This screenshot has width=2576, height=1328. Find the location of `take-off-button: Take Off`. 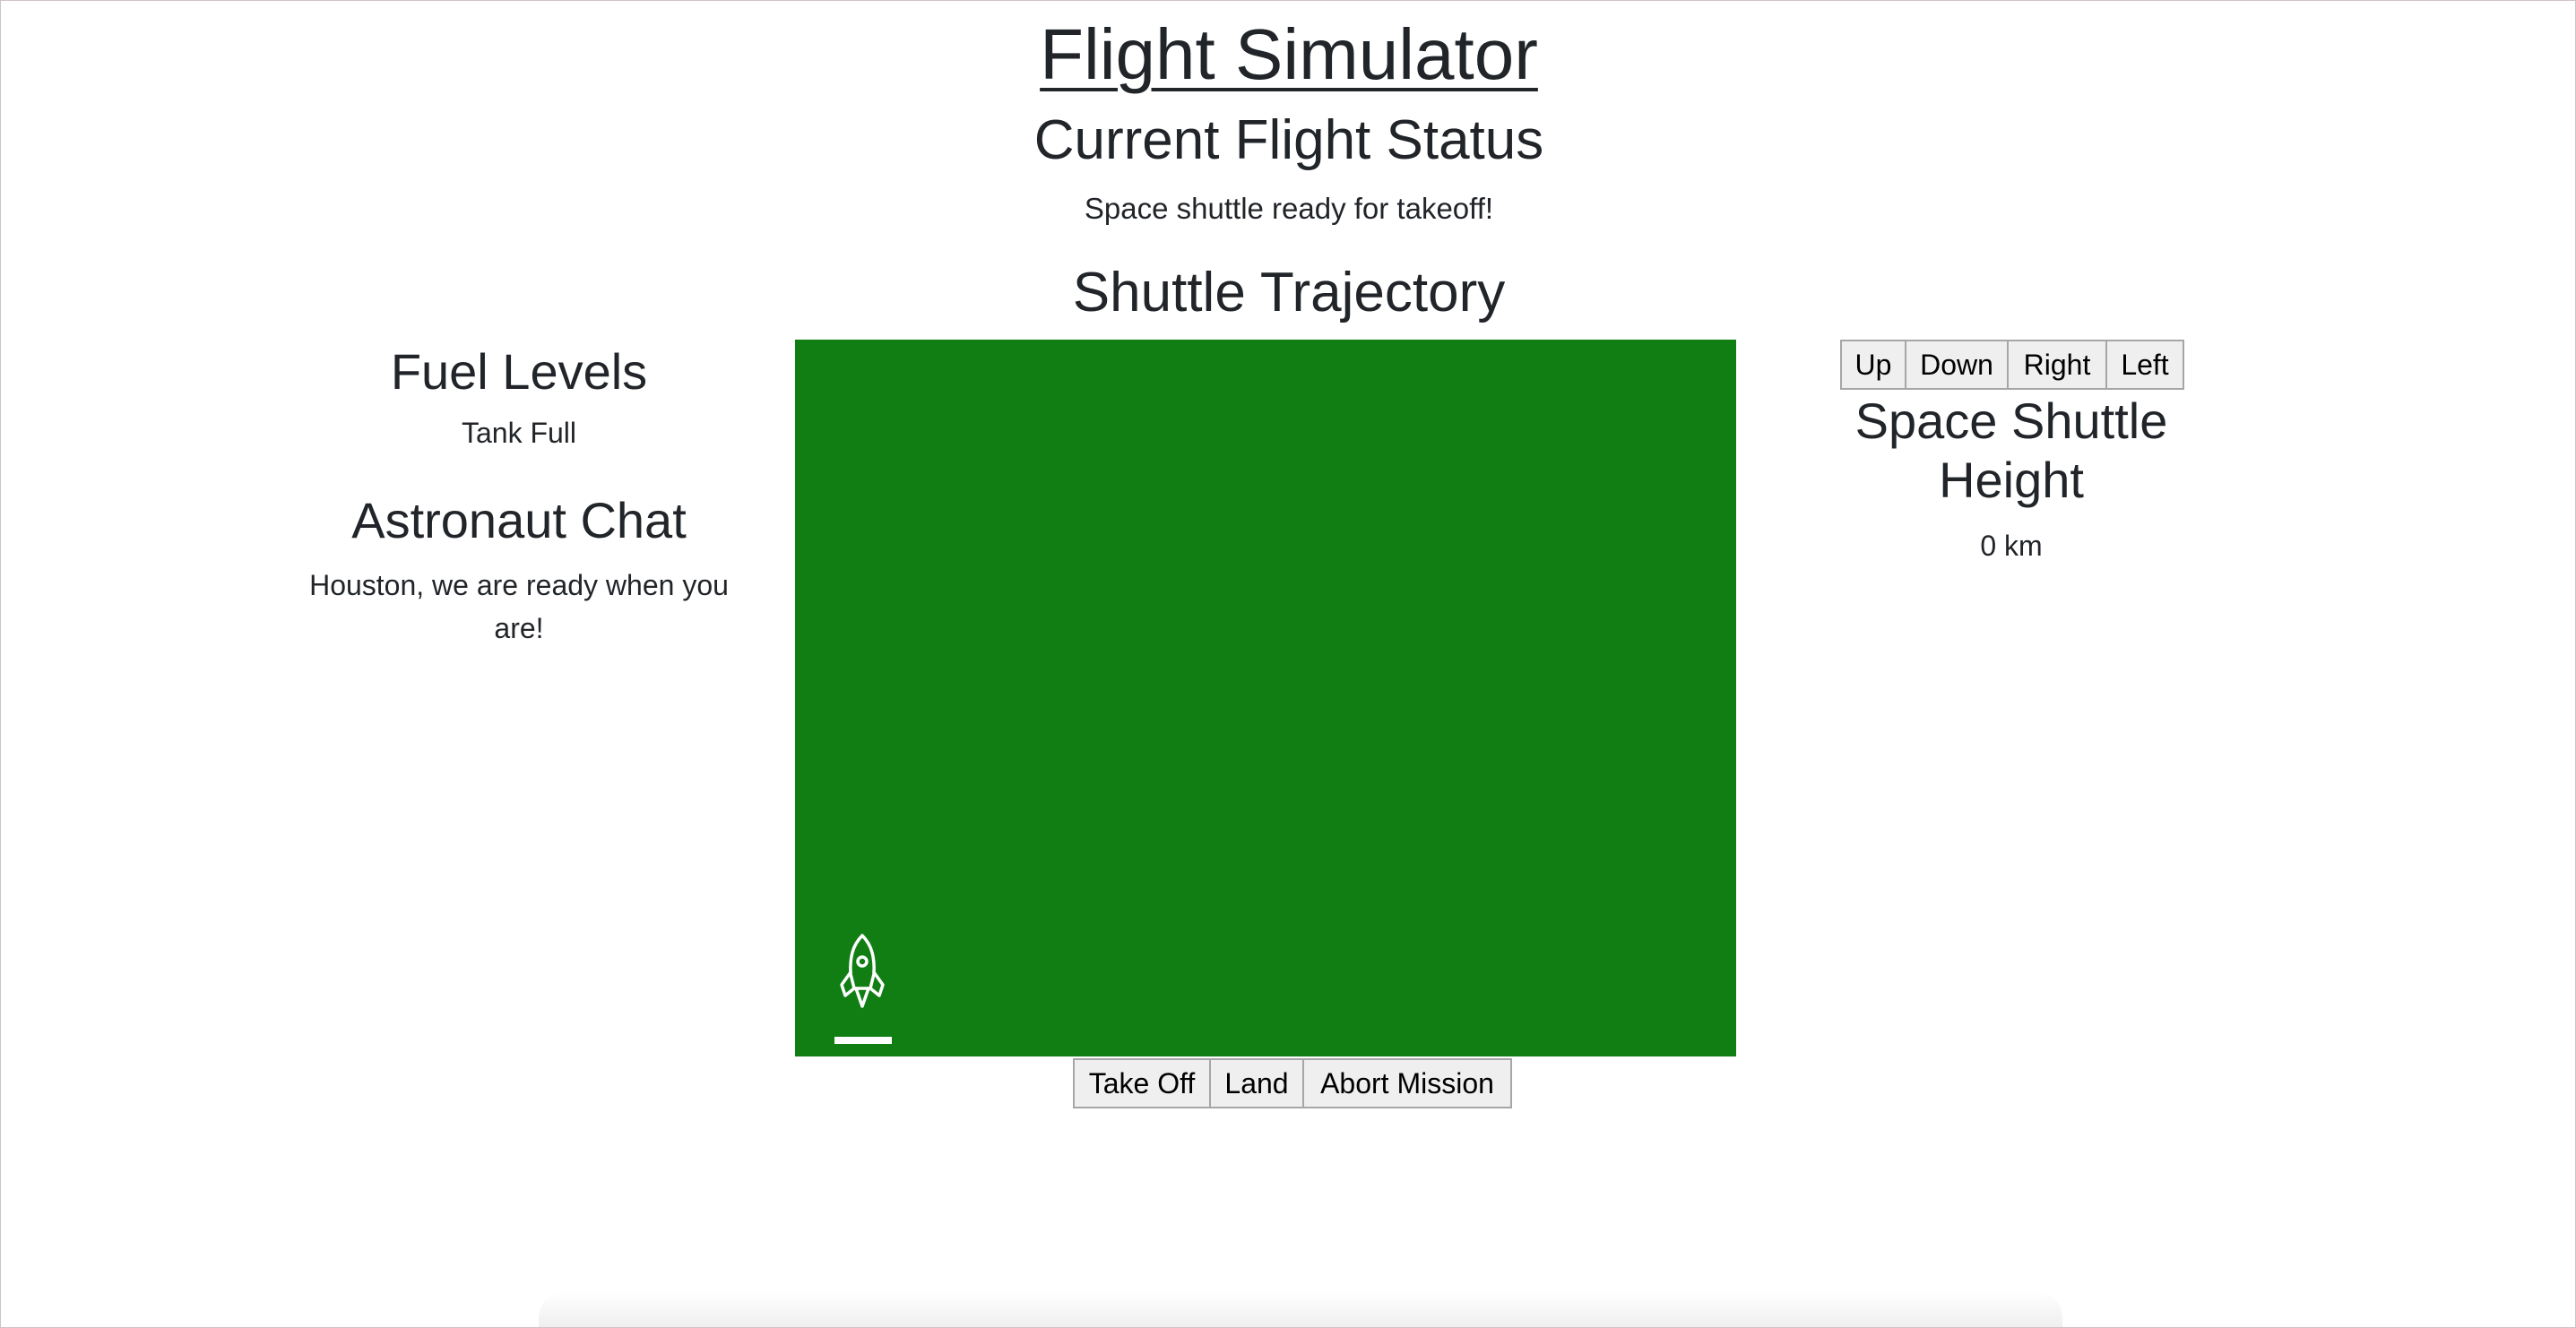

take-off-button: Take Off is located at coordinates (1142, 1083).